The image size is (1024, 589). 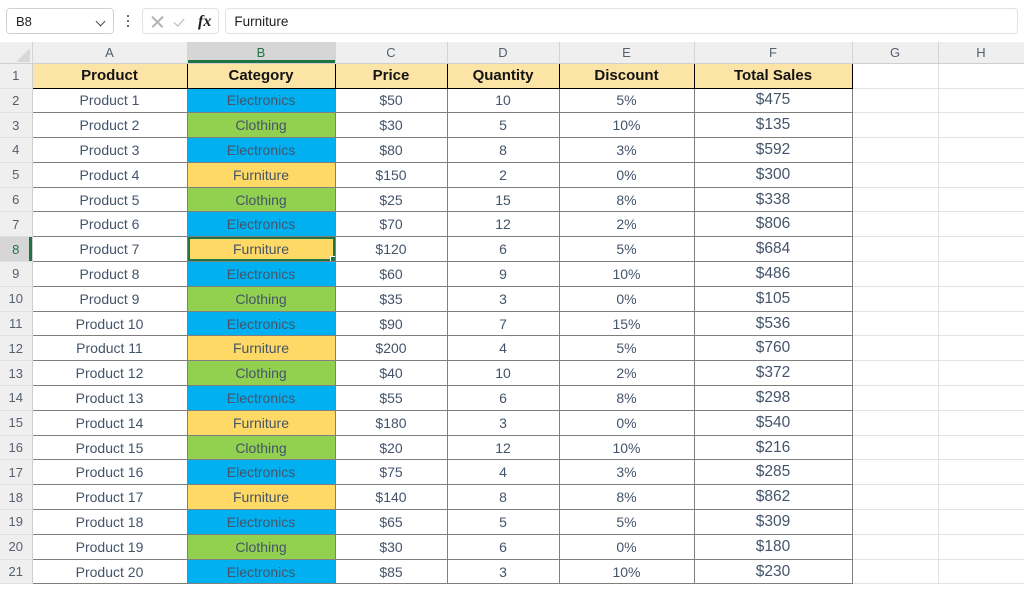 What do you see at coordinates (109, 373) in the screenshot?
I see `cell-product: Product 12` at bounding box center [109, 373].